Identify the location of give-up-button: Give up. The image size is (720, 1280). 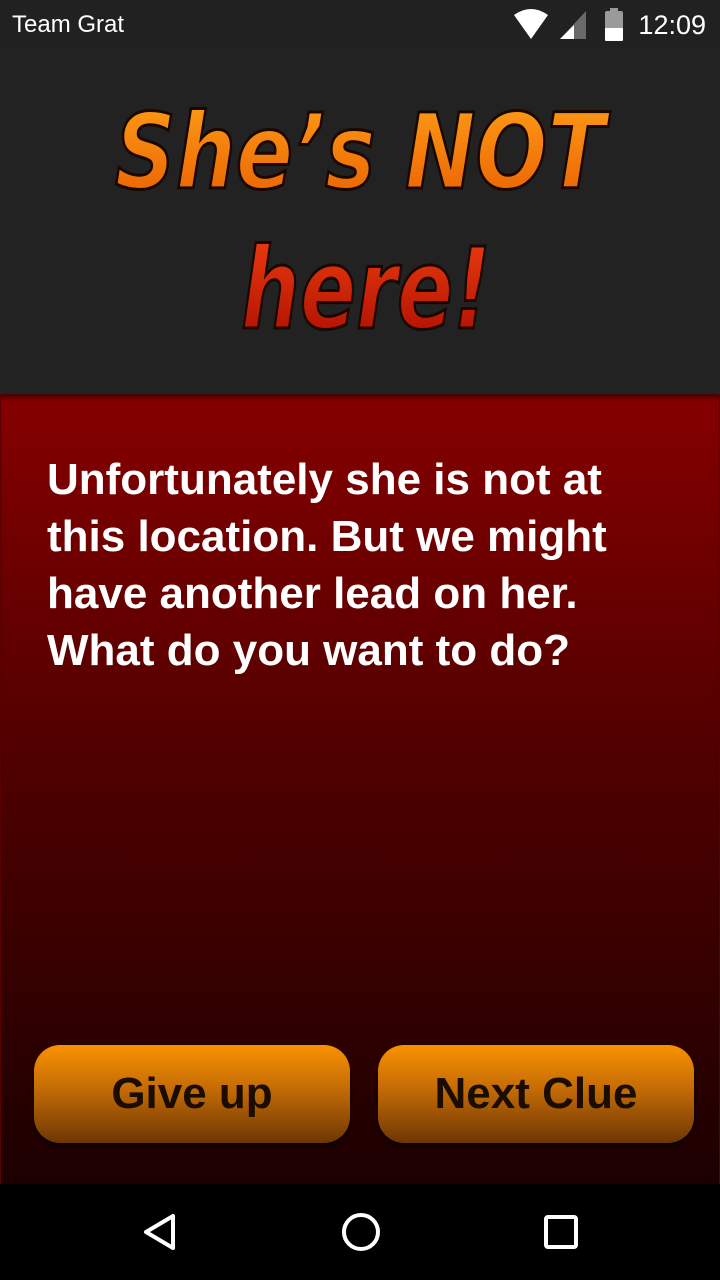
(192, 1094).